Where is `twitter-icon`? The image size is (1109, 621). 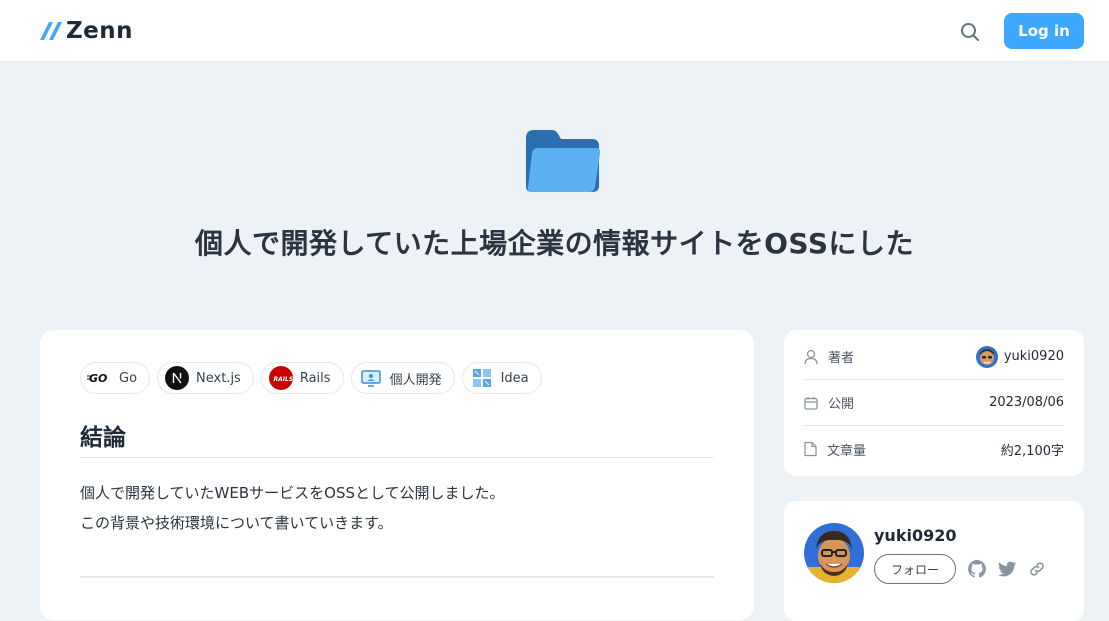 twitter-icon is located at coordinates (1007, 569).